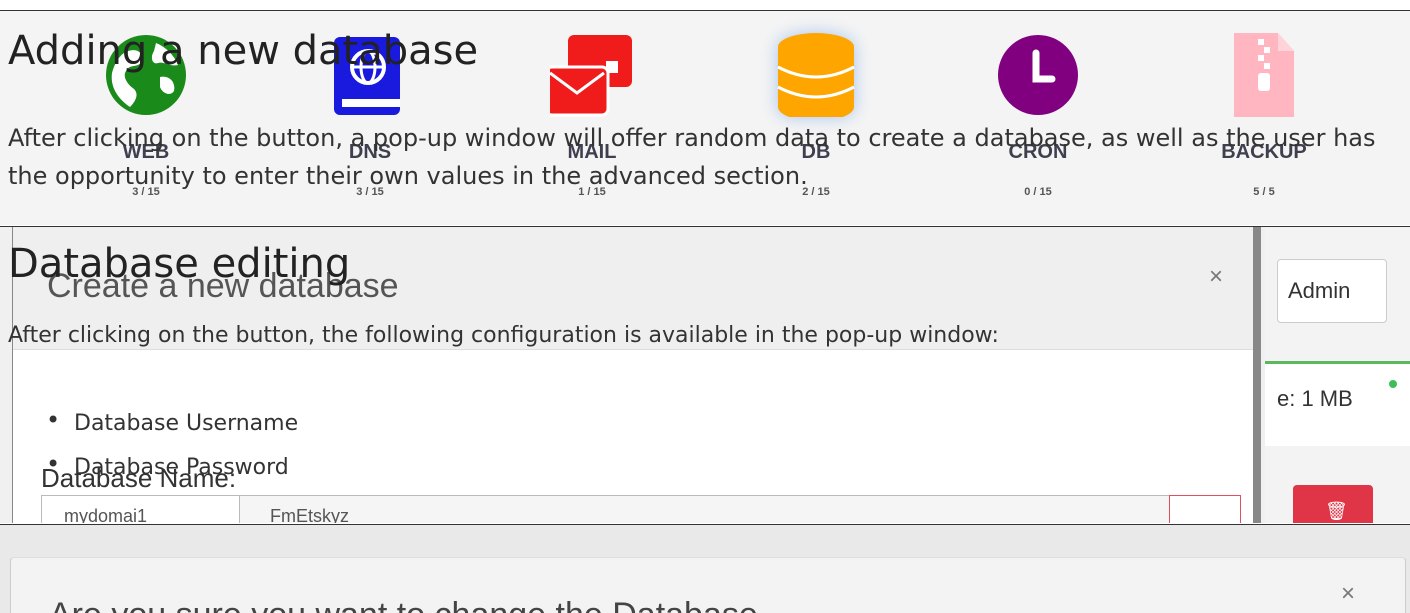 The image size is (1410, 613). I want to click on admin-button: Admin, so click(1332, 291).